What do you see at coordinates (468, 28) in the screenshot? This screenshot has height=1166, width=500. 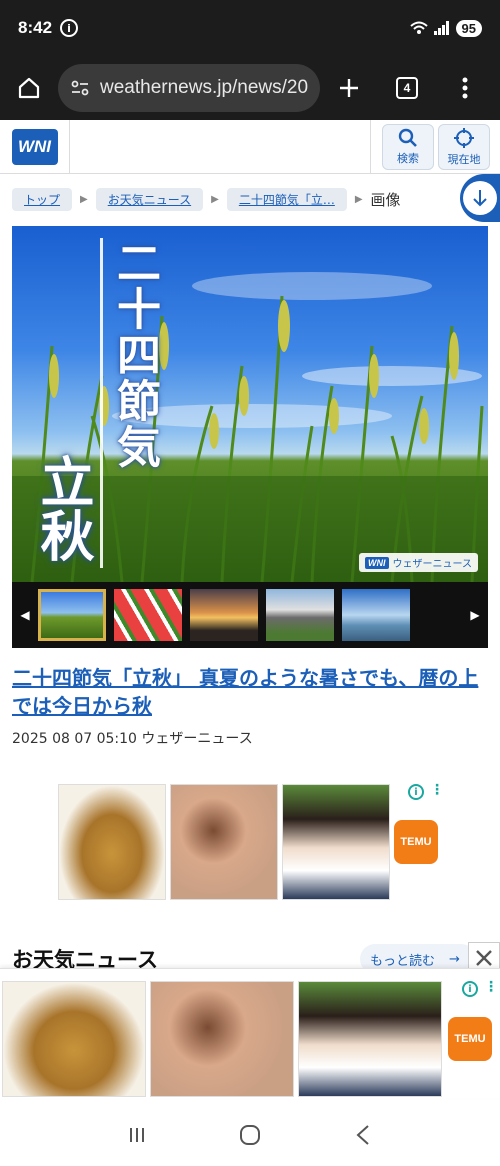 I see `battery-indicator: 95` at bounding box center [468, 28].